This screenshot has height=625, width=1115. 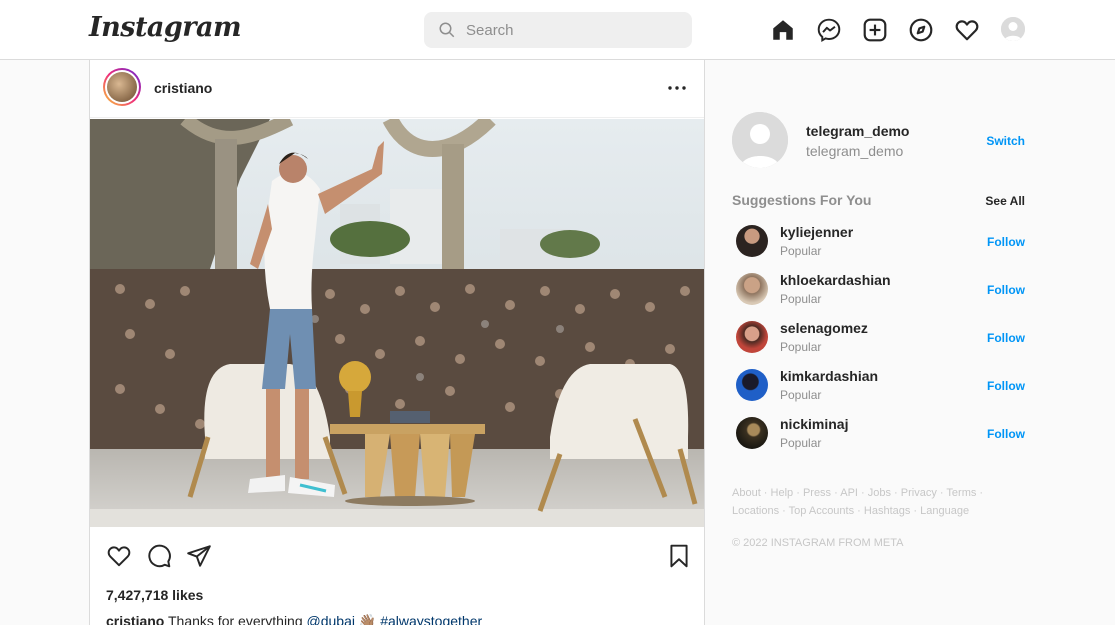 What do you see at coordinates (447, 30) in the screenshot?
I see `search-icon` at bounding box center [447, 30].